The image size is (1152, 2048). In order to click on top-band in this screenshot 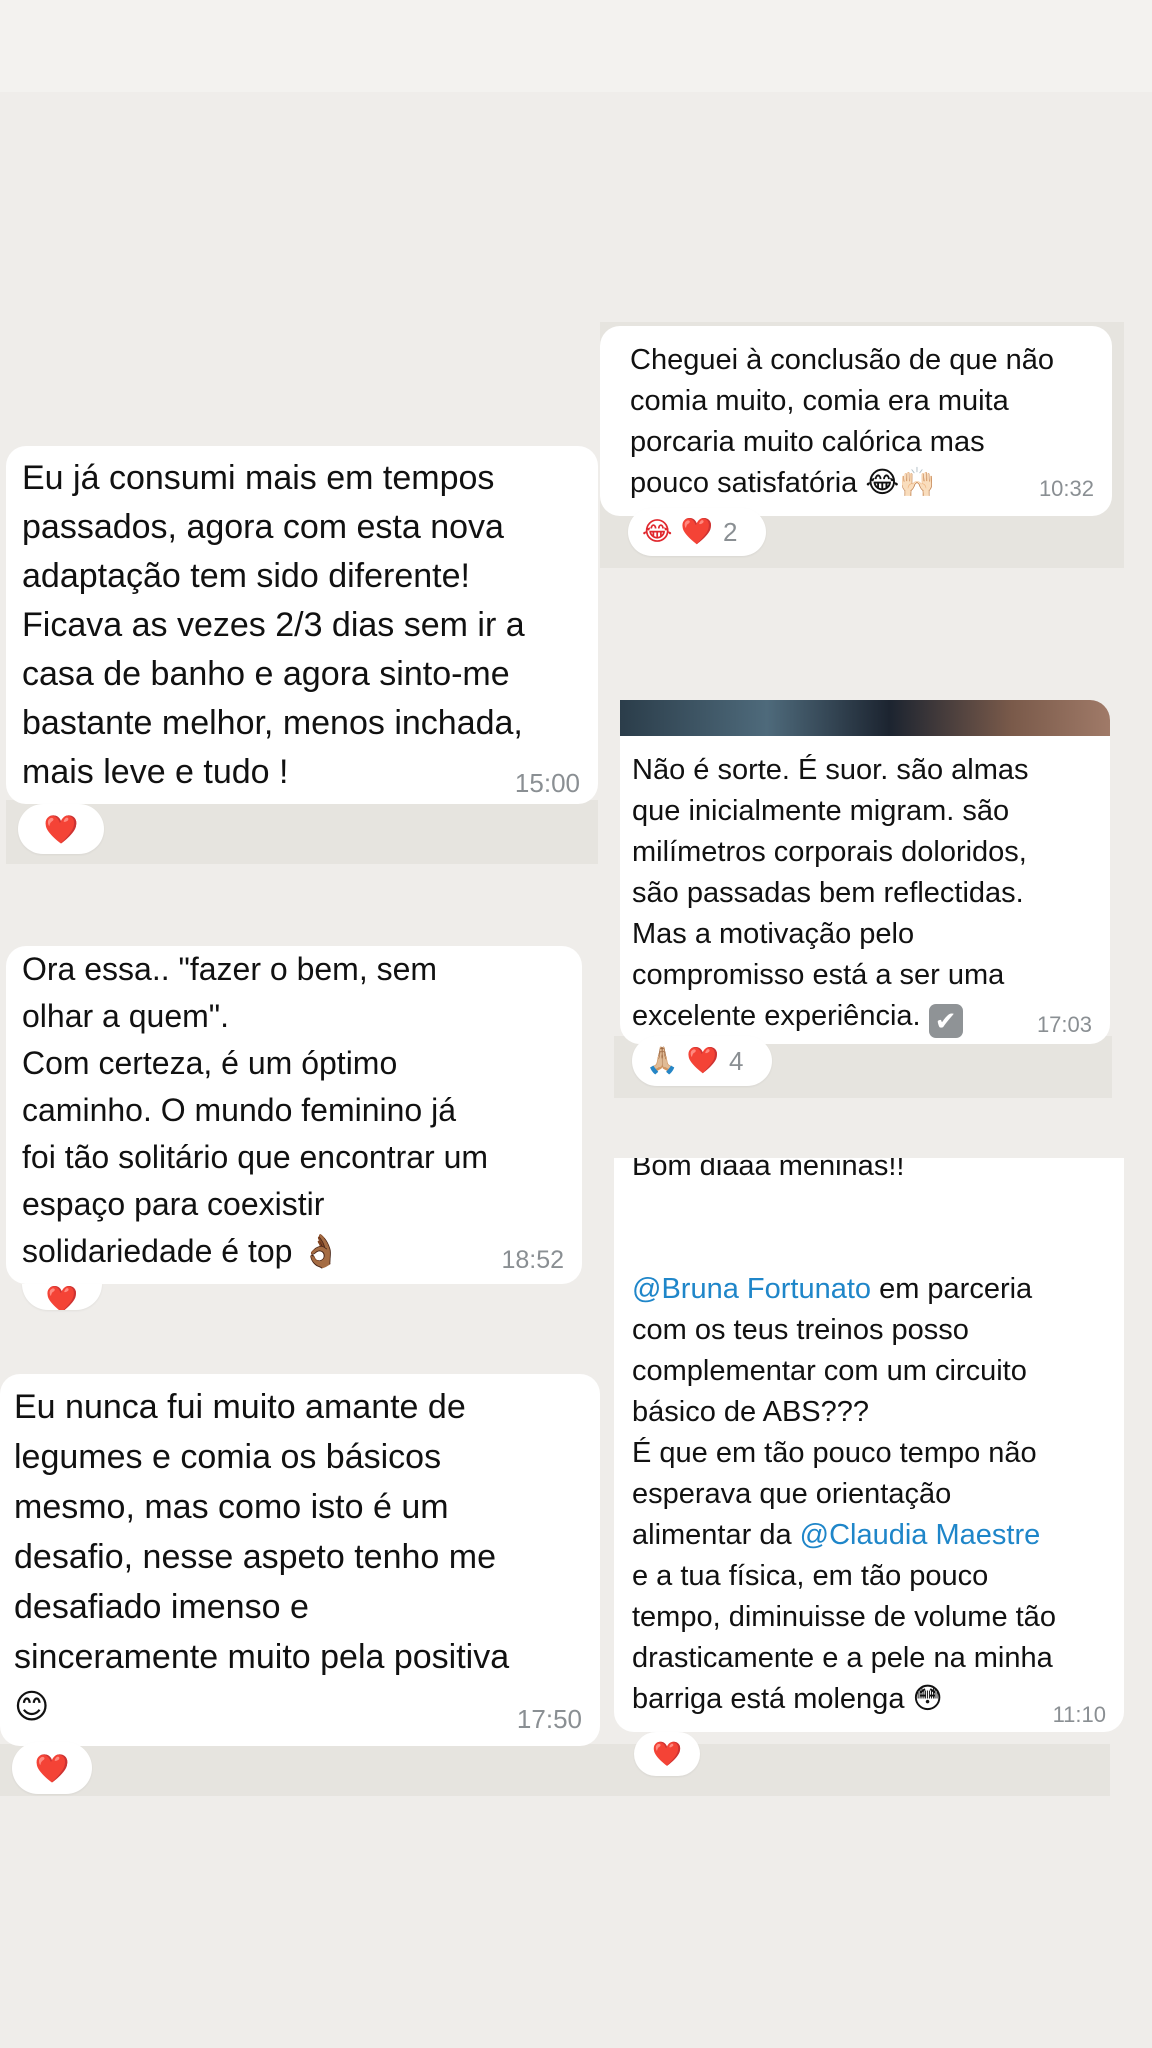, I will do `click(576, 46)`.